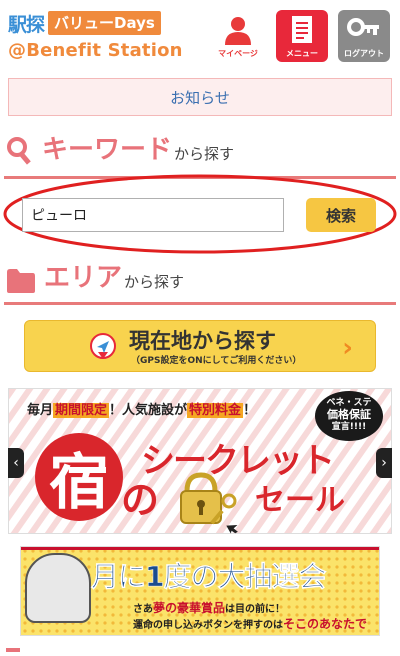 The width and height of the screenshot is (400, 656). Describe the element at coordinates (148, 410) in the screenshot. I see `tagline-mid: ！人気施設が` at that location.